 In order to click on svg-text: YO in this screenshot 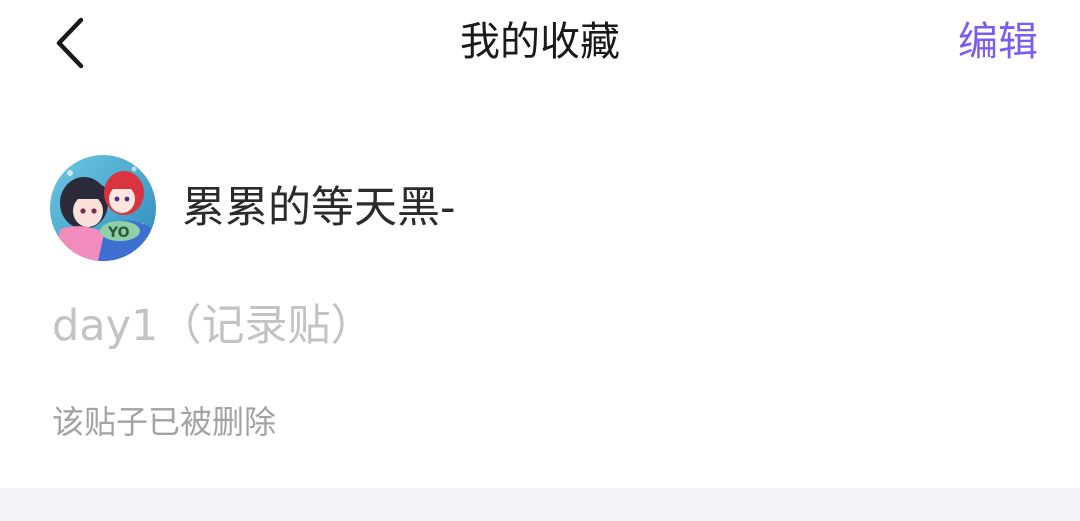, I will do `click(118, 233)`.